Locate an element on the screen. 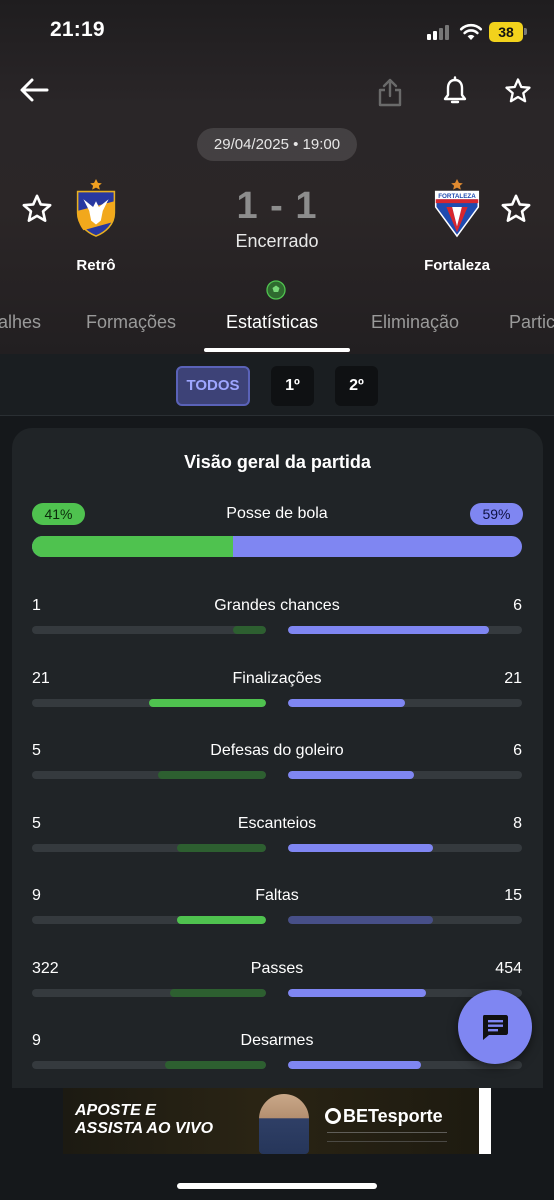  stat-label: Faltas is located at coordinates (277, 895).